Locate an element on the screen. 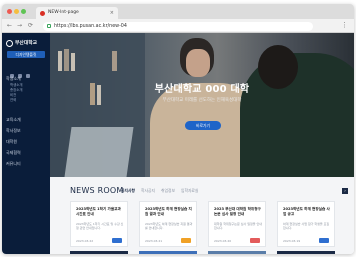 This screenshot has width=356, height=257. favicon-icon is located at coordinates (42, 13).